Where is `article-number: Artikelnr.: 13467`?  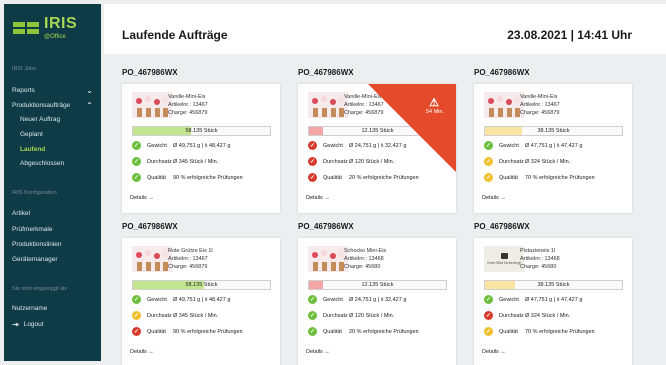 article-number: Artikelnr.: 13467 is located at coordinates (540, 105).